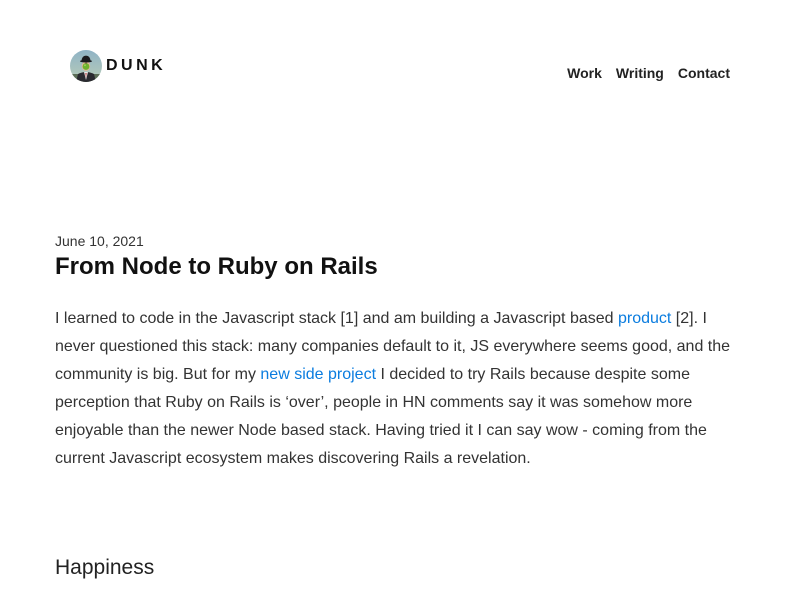  Describe the element at coordinates (584, 73) in the screenshot. I see `nav-link-work: Work` at that location.